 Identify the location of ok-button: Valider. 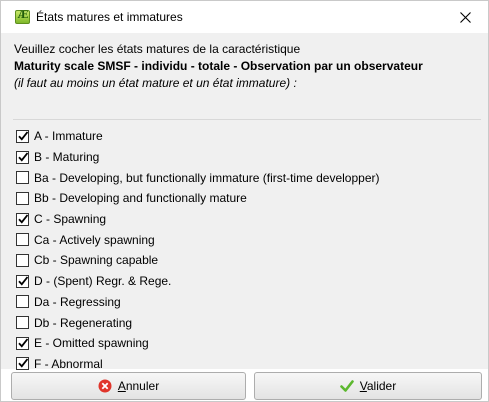
(368, 386).